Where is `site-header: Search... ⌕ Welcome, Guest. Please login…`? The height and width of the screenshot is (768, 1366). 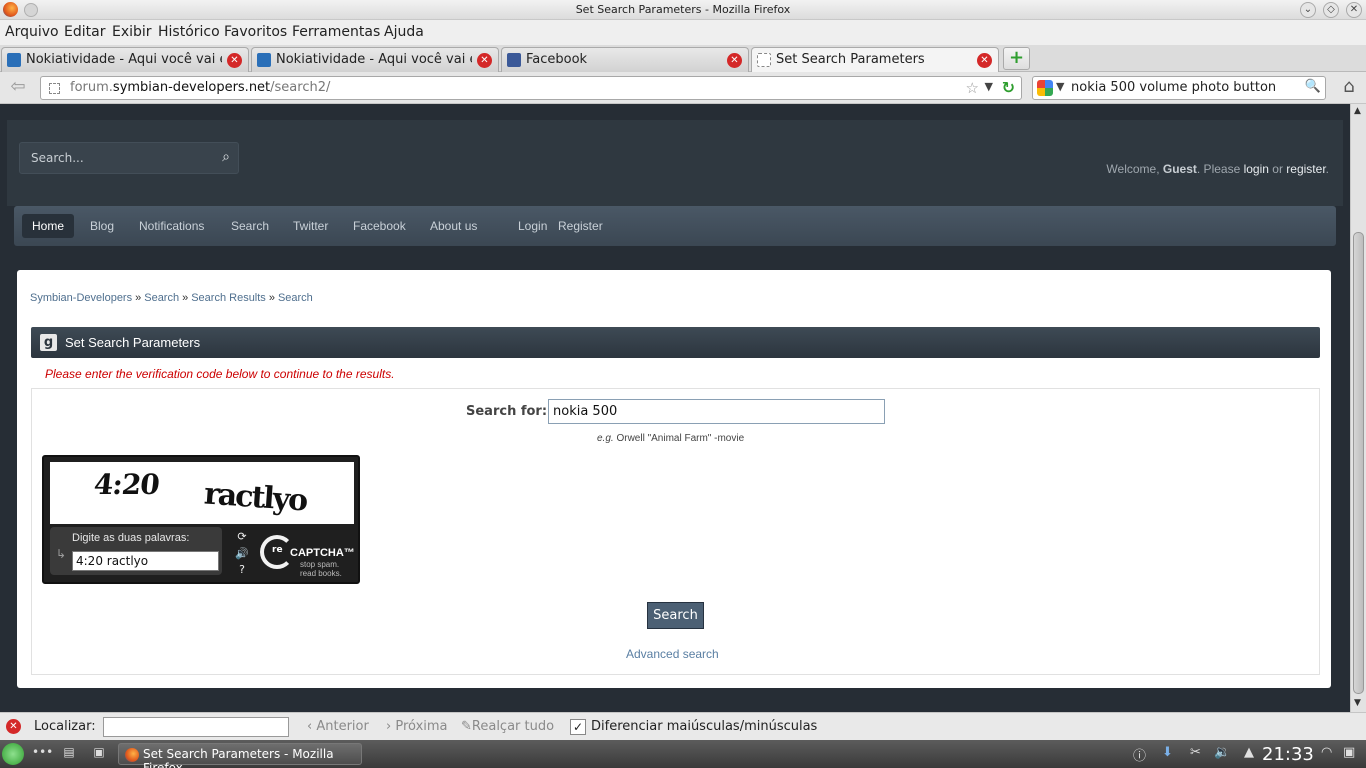 site-header: Search... ⌕ Welcome, Guest. Please login… is located at coordinates (675, 163).